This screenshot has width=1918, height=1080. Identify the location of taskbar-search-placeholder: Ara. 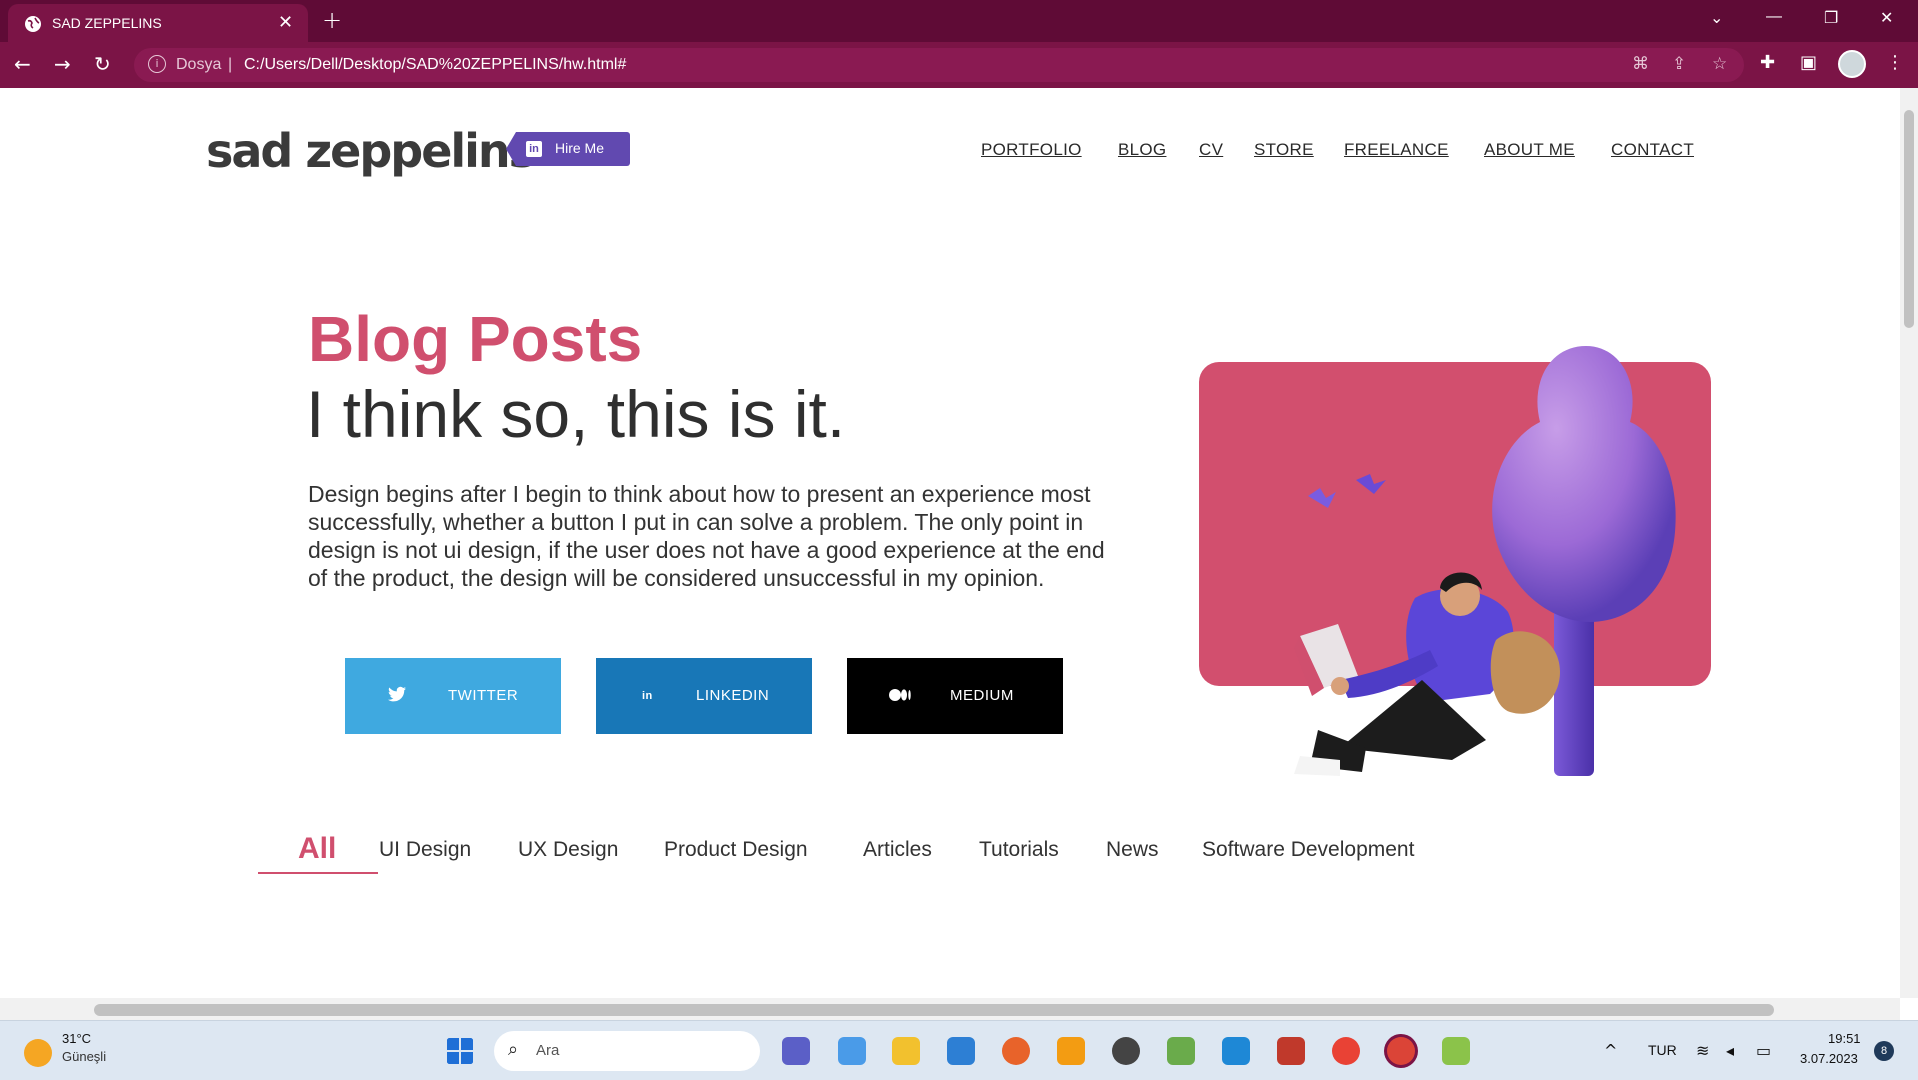
(548, 1050).